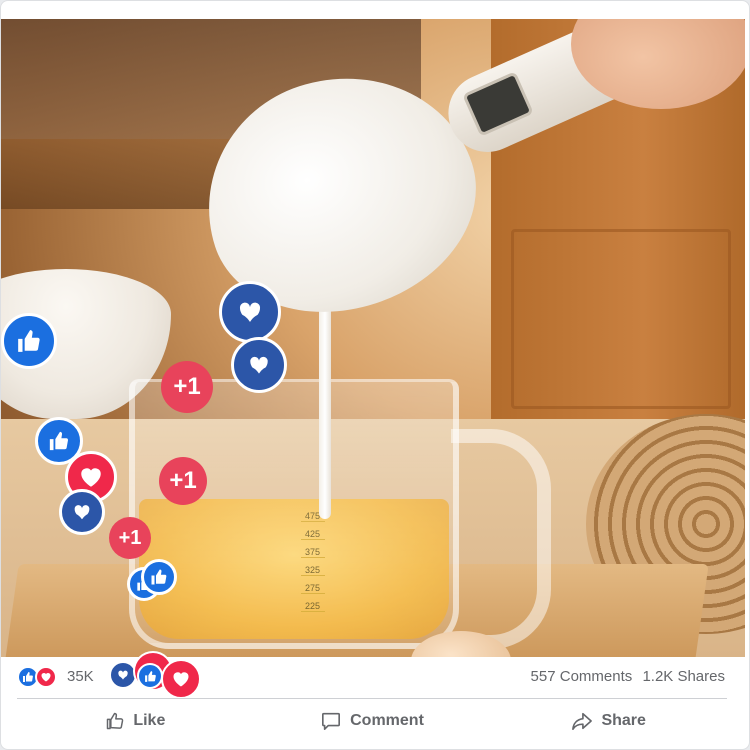  What do you see at coordinates (623, 720) in the screenshot?
I see `share-label: Share` at bounding box center [623, 720].